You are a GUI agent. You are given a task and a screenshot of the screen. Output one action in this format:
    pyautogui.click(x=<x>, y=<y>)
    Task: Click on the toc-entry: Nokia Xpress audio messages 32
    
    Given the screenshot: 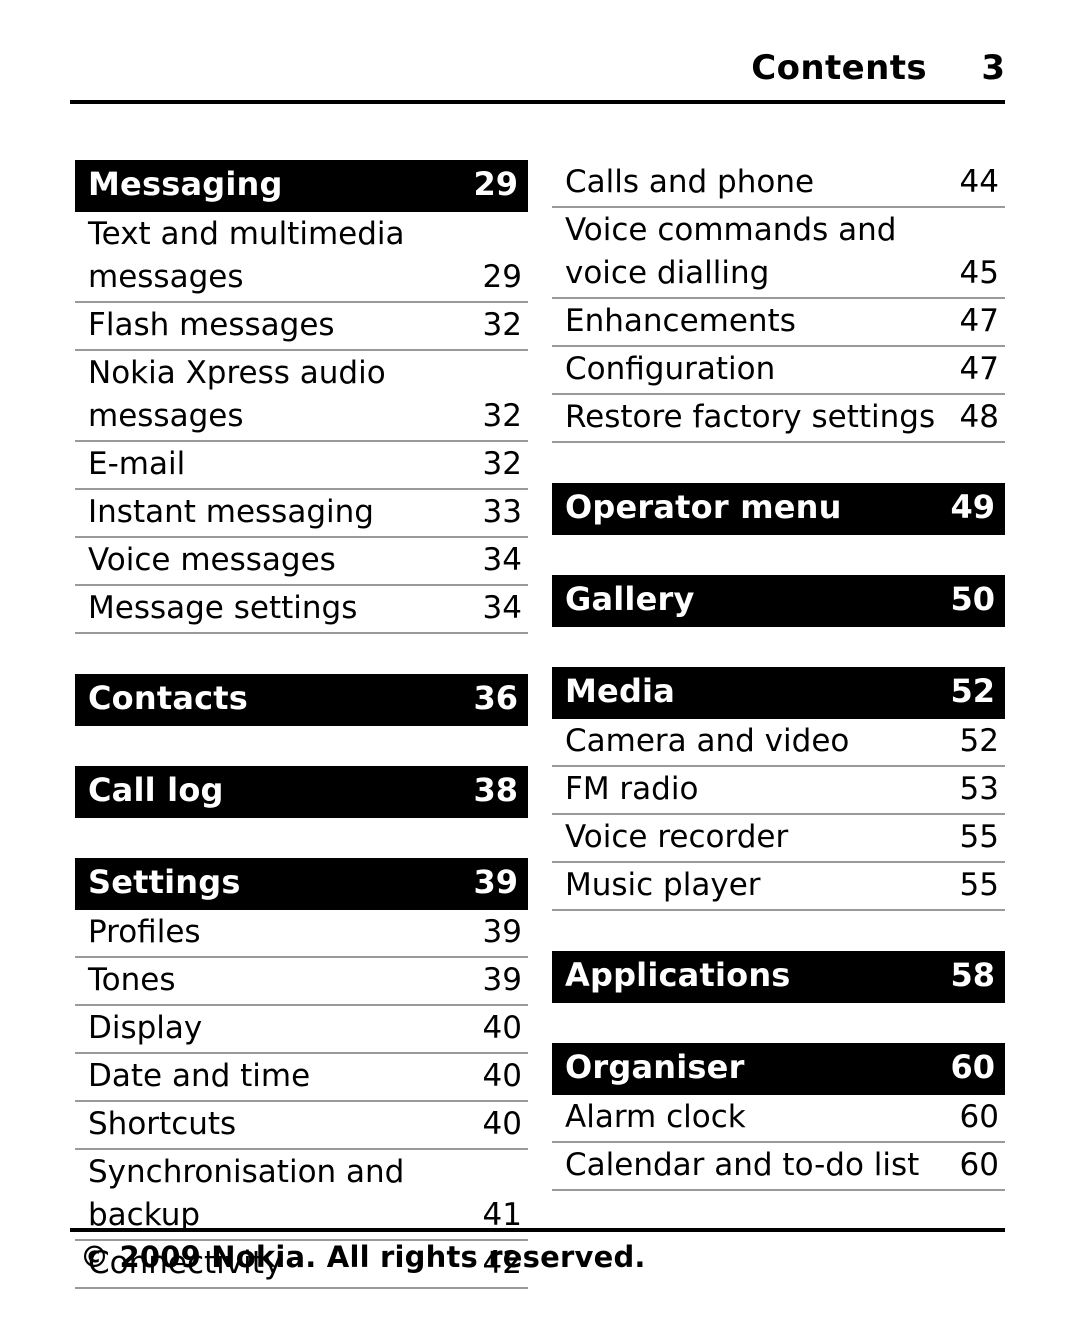 What is the action you would take?
    pyautogui.click(x=301, y=396)
    